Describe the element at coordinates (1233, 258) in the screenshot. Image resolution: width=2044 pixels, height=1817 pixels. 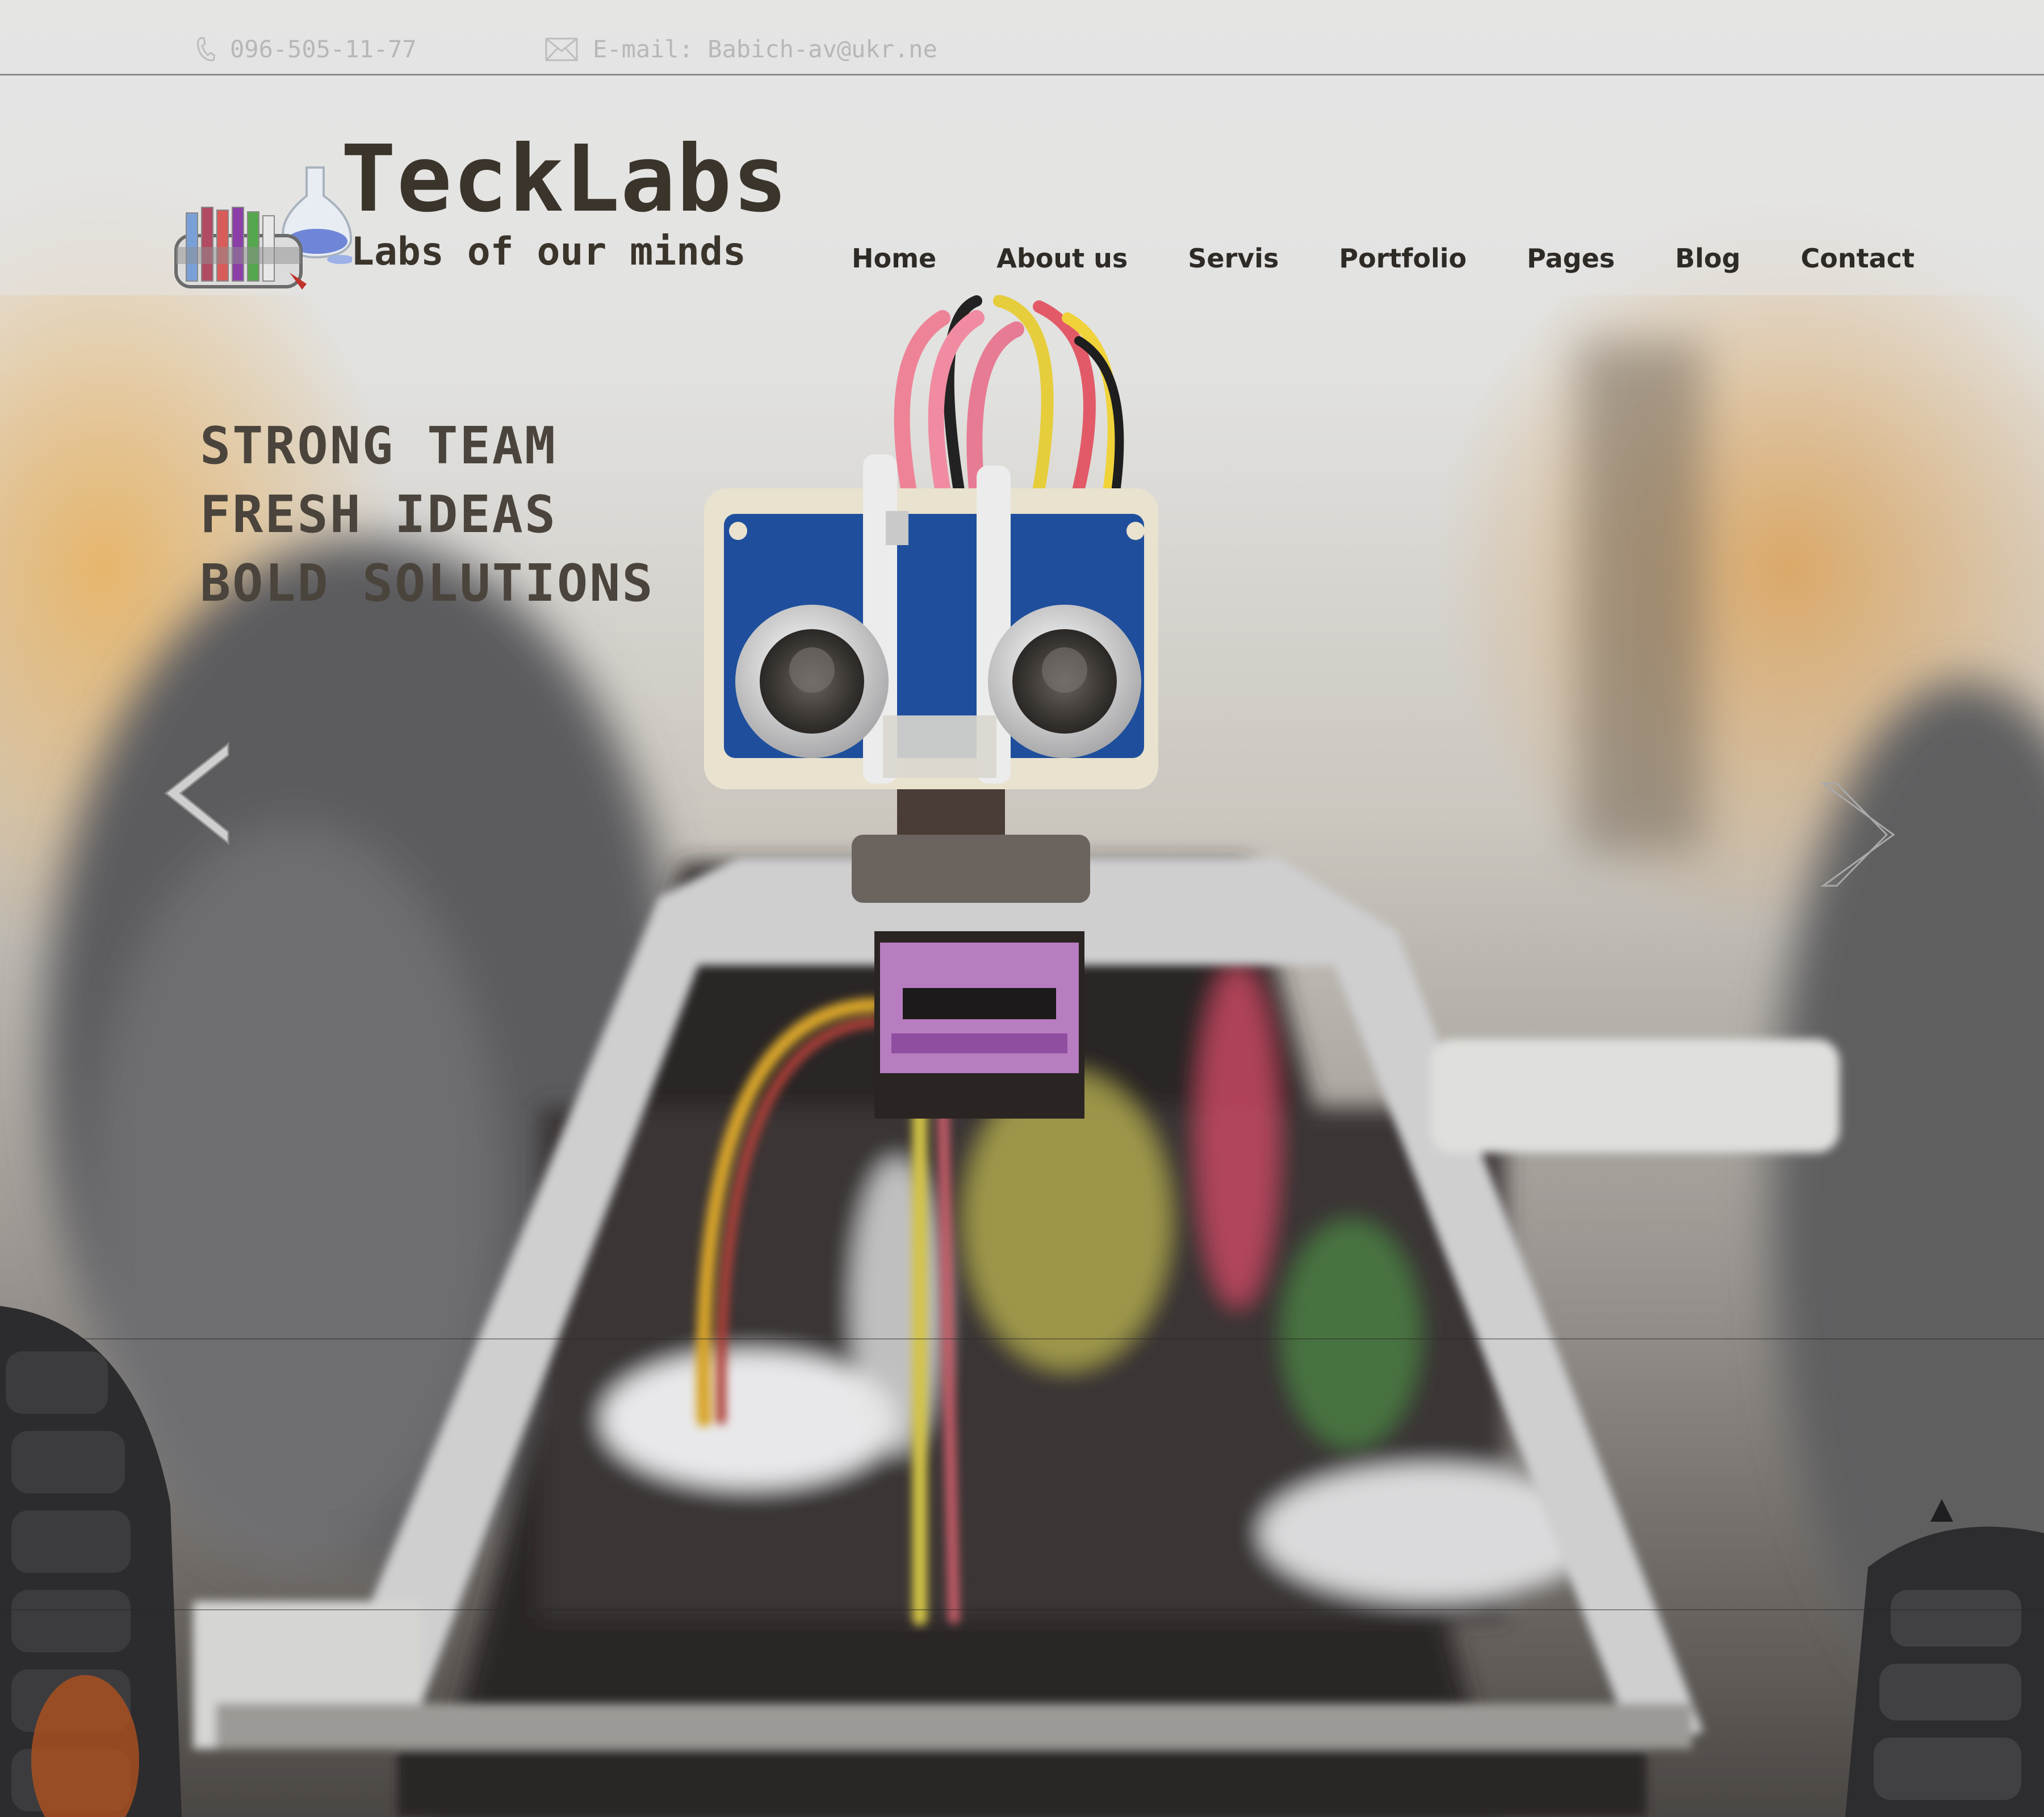
I see `nav-servis: Servis` at that location.